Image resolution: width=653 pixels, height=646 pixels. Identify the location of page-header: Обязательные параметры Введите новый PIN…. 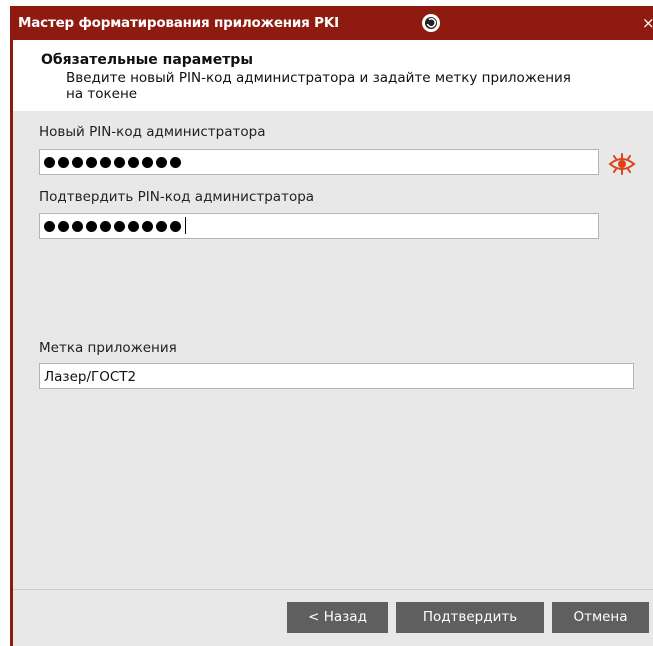
(333, 75).